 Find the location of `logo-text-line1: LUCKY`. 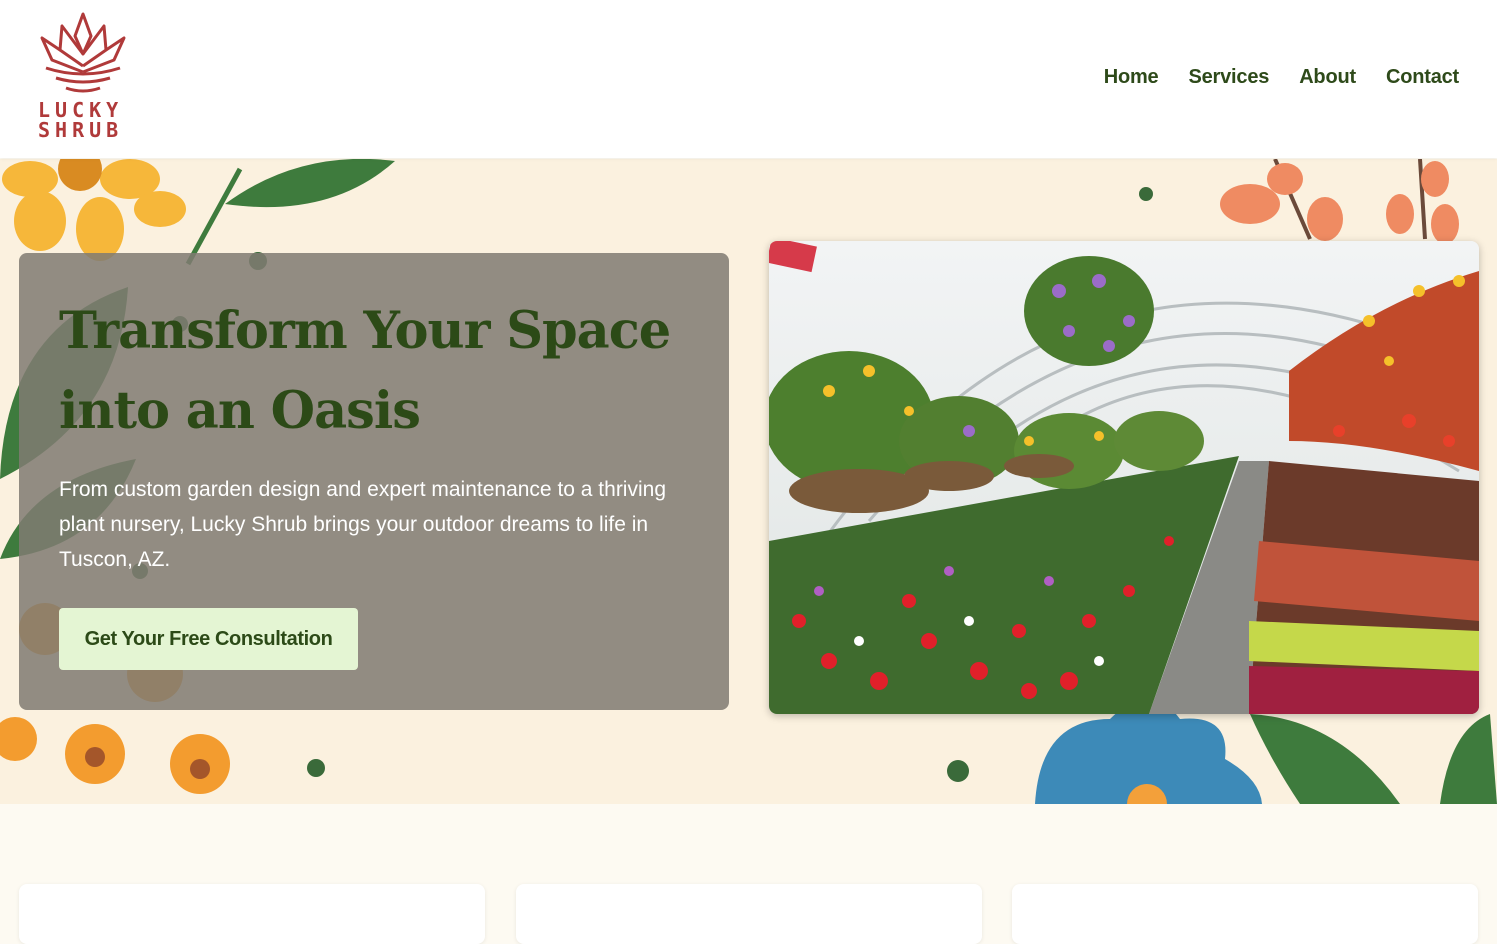

logo-text-line1: LUCKY is located at coordinates (81, 110).